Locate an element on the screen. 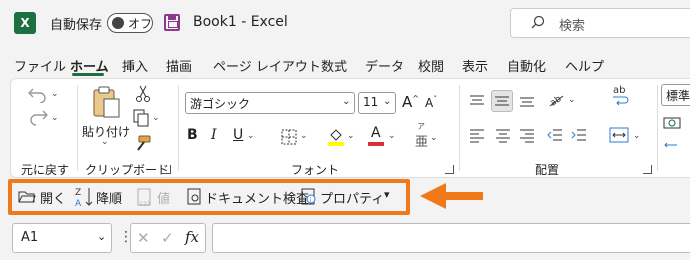 The width and height of the screenshot is (690, 260). tab-page-layout: ページ レイアウト is located at coordinates (267, 65).